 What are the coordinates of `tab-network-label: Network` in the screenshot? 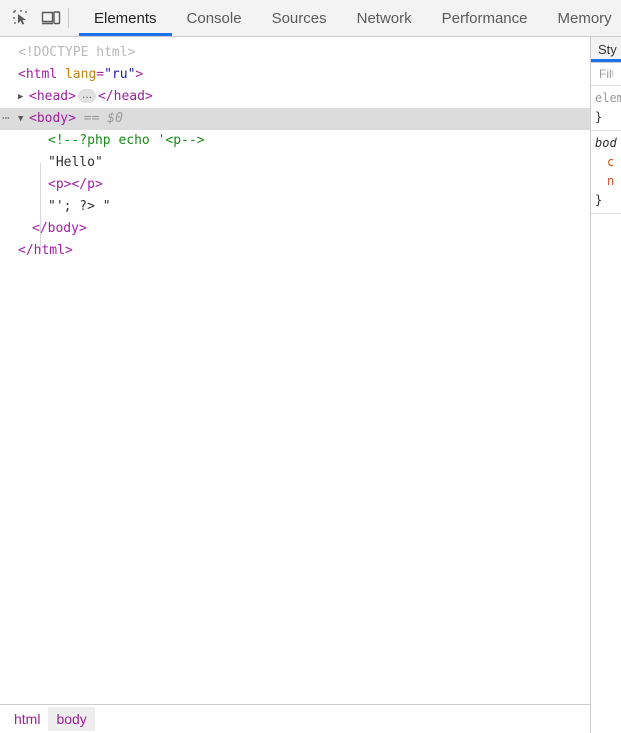 It's located at (384, 18).